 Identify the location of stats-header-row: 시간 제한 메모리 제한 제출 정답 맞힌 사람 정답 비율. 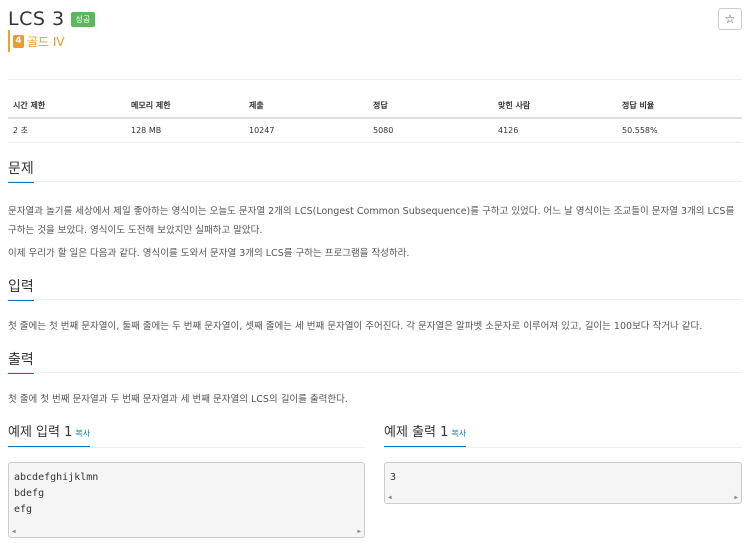
(375, 106).